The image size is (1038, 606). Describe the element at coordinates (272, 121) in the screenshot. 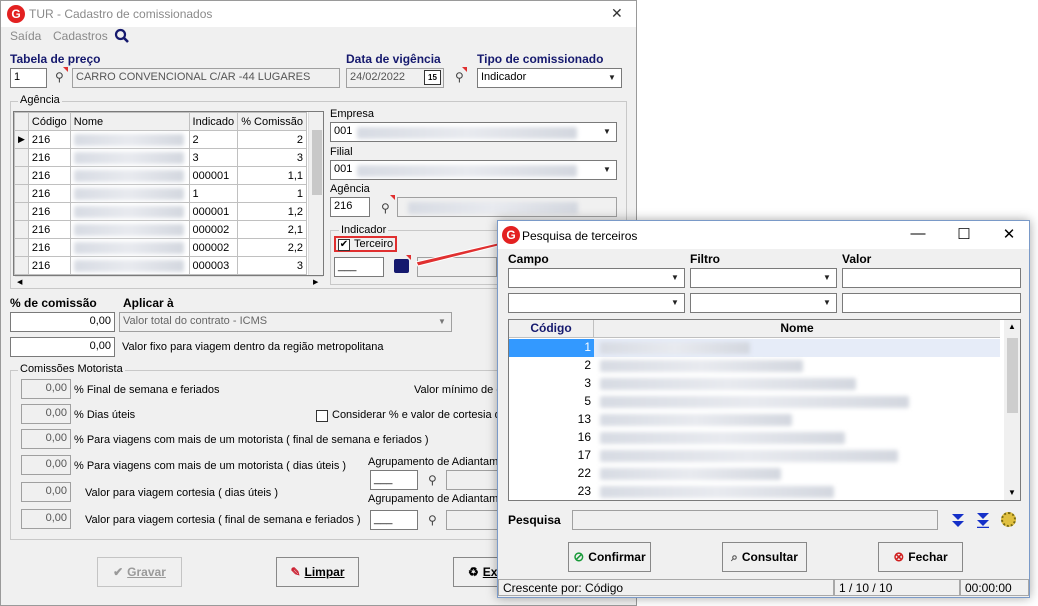

I see `col-comissao: % Comissão` at that location.